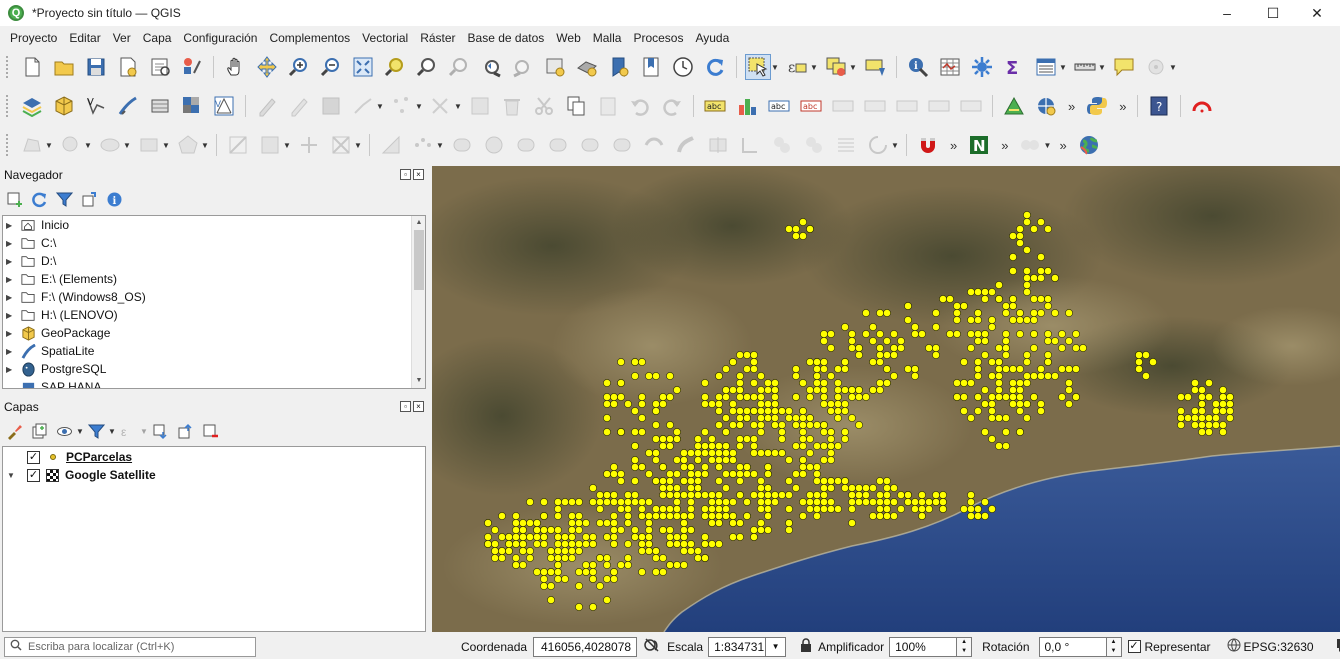 The image size is (1340, 659). What do you see at coordinates (737, 646) in the screenshot?
I see `scale-field: 1:834731` at bounding box center [737, 646].